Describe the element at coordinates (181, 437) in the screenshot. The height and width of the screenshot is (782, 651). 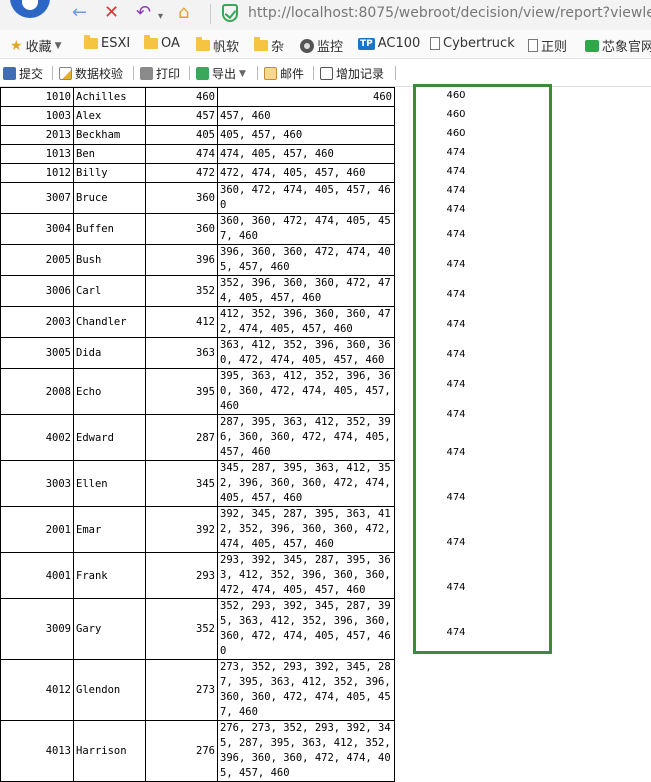
I see `row-value-cell: 287` at that location.